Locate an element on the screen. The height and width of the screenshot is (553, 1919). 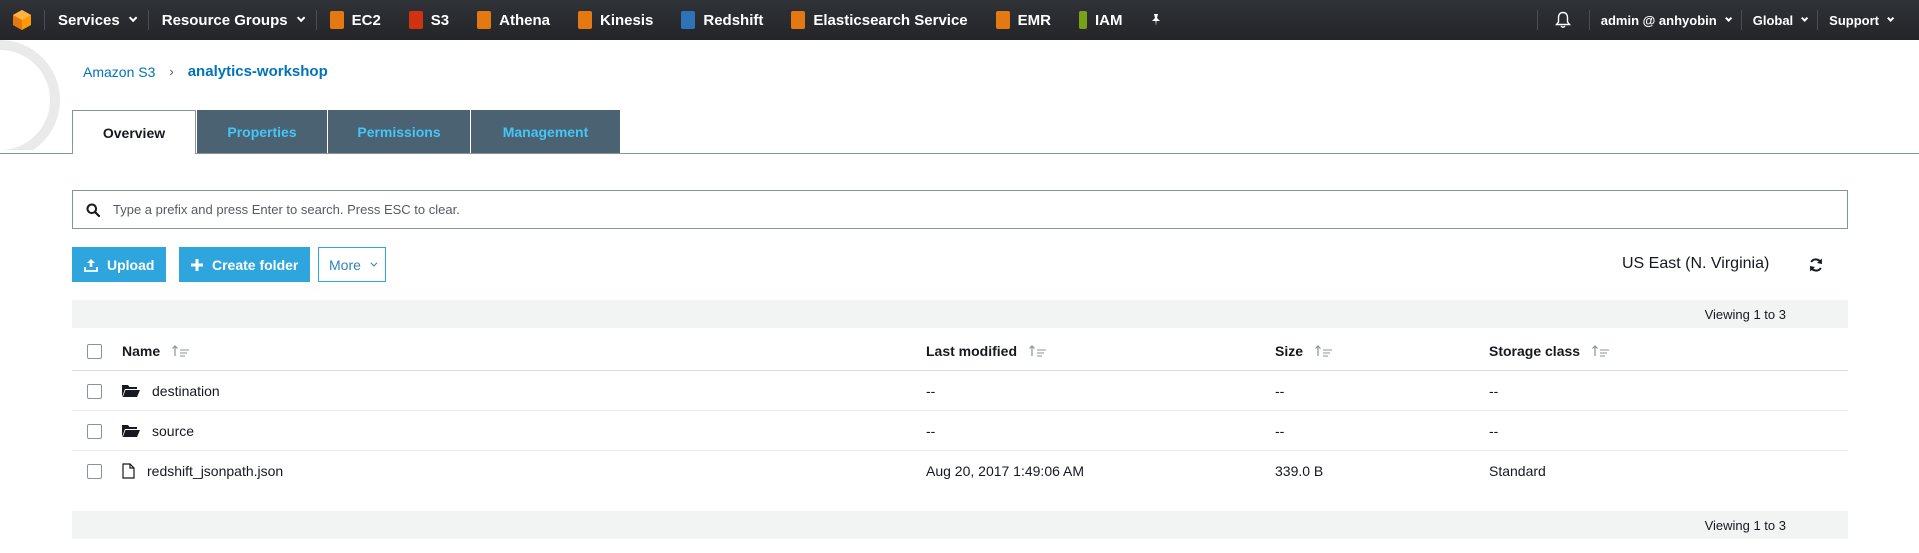
search-input is located at coordinates (963, 209).